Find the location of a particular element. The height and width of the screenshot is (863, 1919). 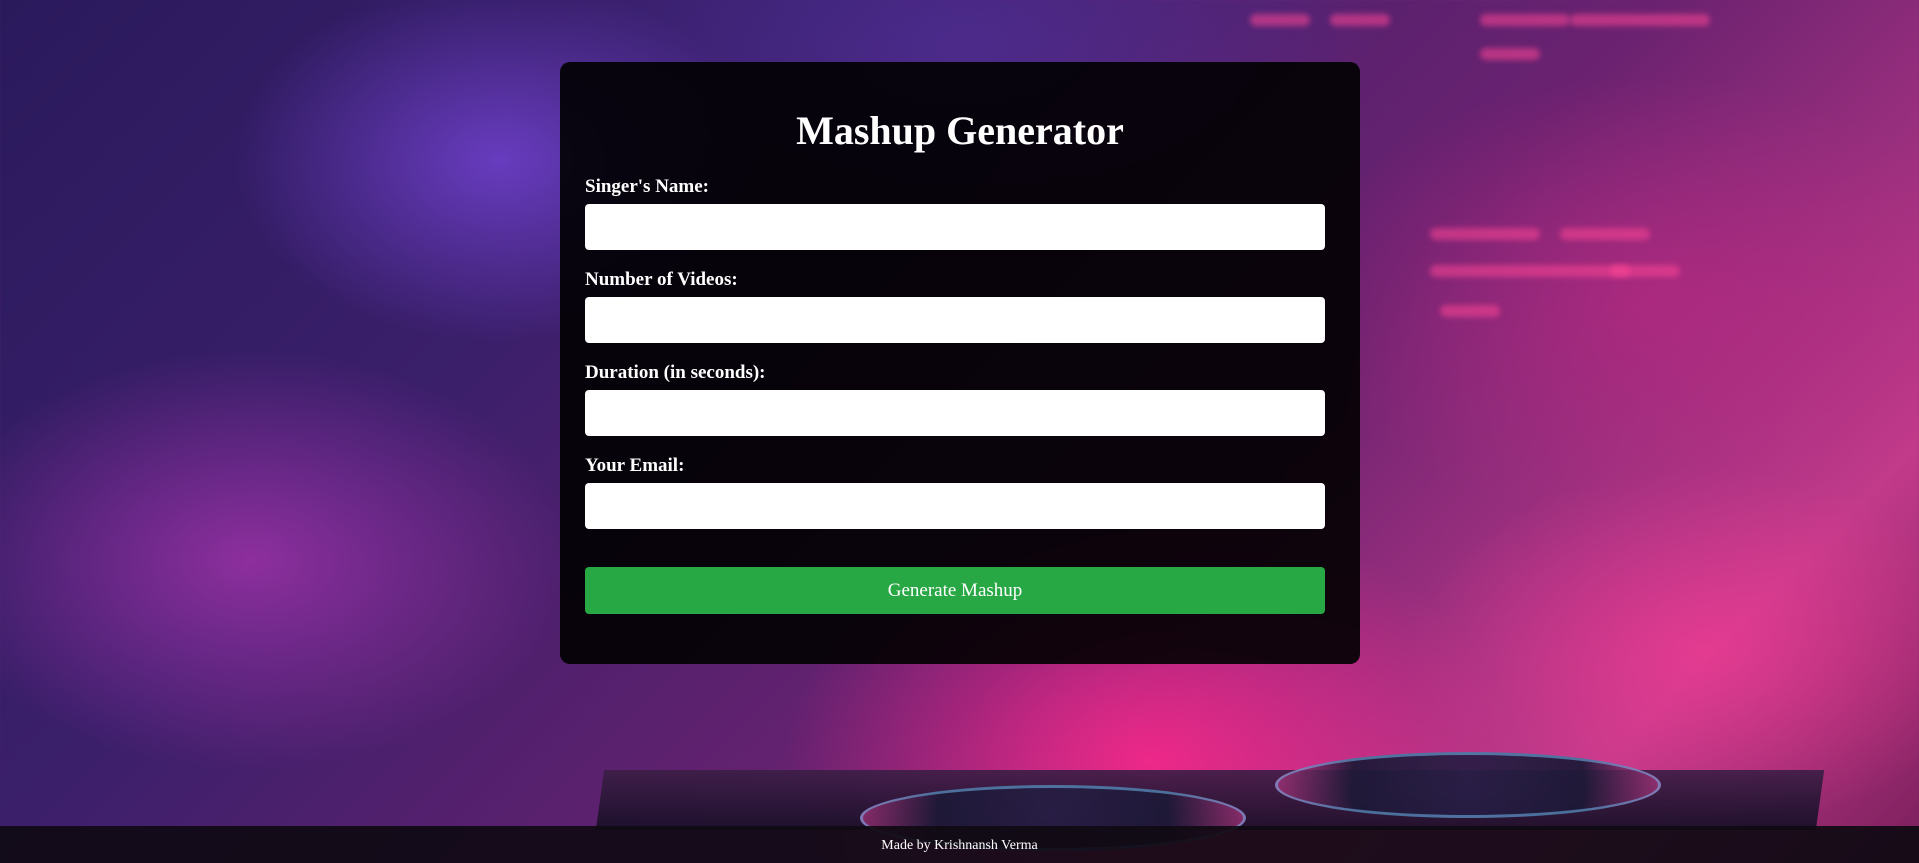

page-title: Mashup Generator is located at coordinates (960, 130).